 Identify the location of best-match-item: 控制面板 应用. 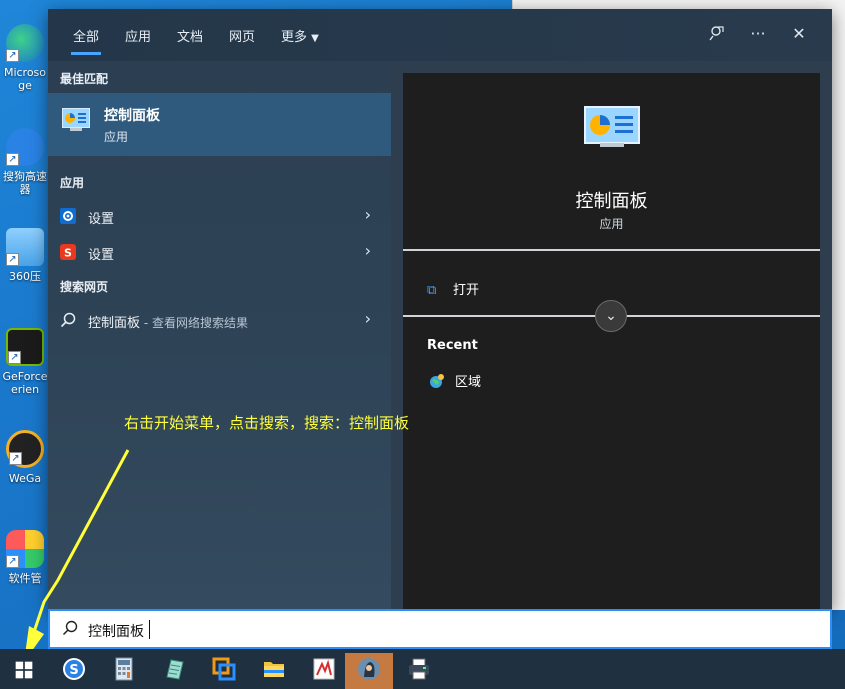
(219, 124).